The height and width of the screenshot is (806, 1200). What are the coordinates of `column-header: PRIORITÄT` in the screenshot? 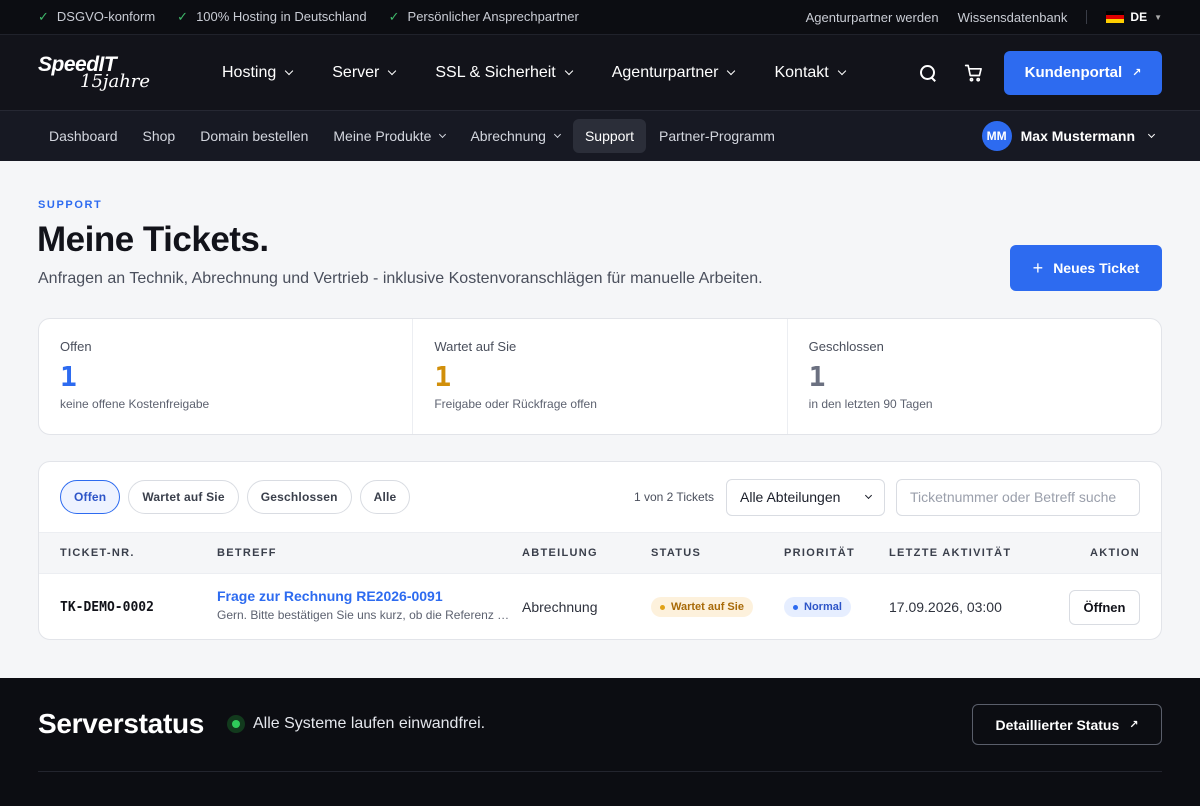 It's located at (819, 553).